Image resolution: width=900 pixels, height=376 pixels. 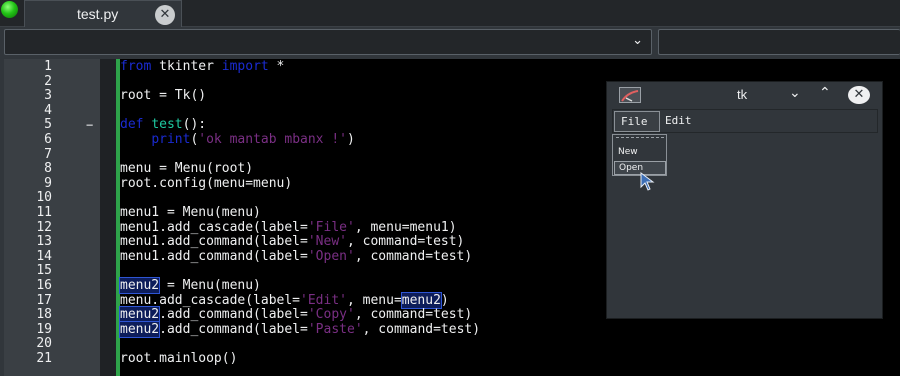 What do you see at coordinates (44, 242) in the screenshot?
I see `line-number: 13` at bounding box center [44, 242].